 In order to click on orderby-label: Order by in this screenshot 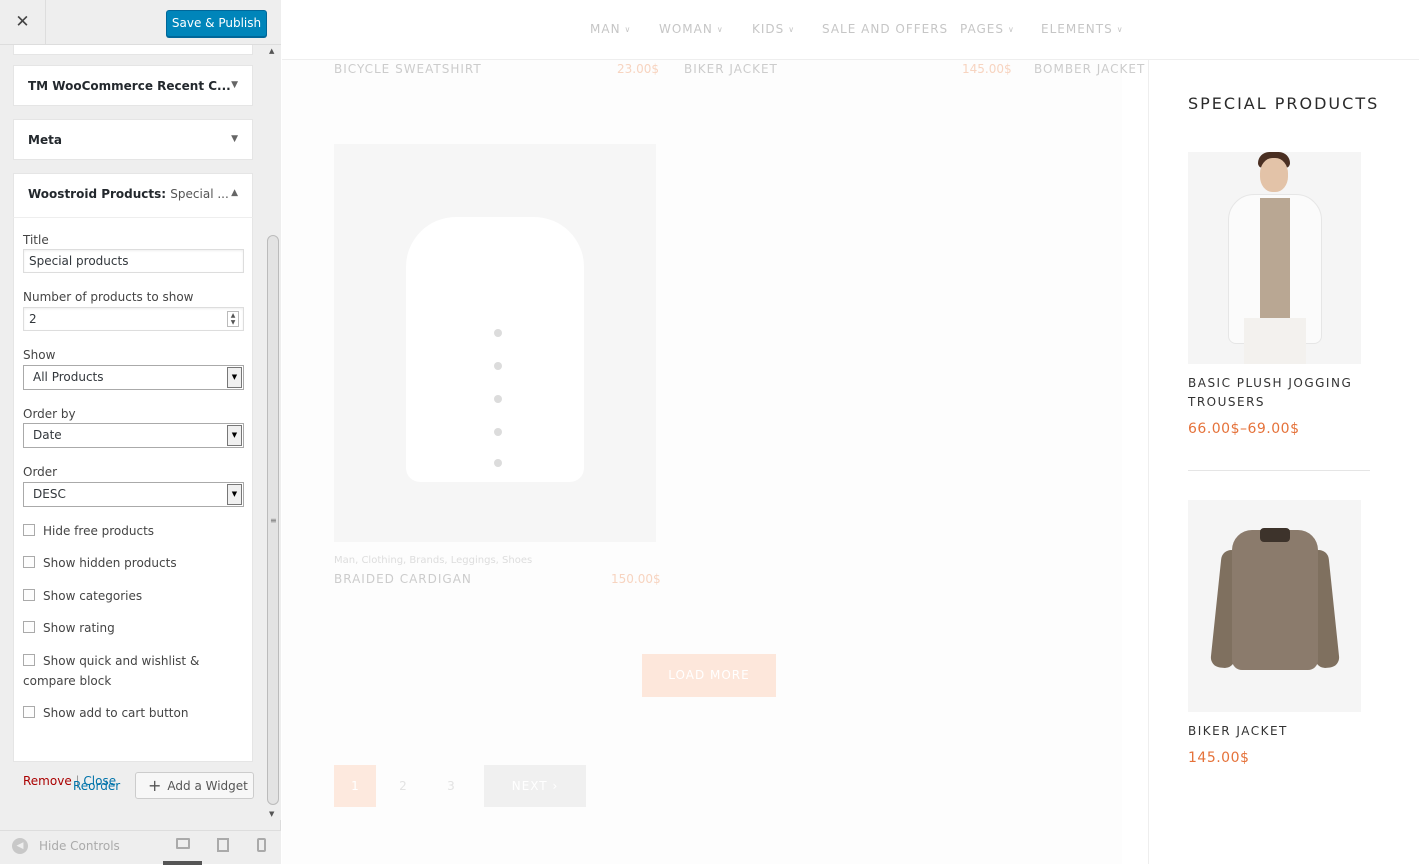, I will do `click(49, 414)`.